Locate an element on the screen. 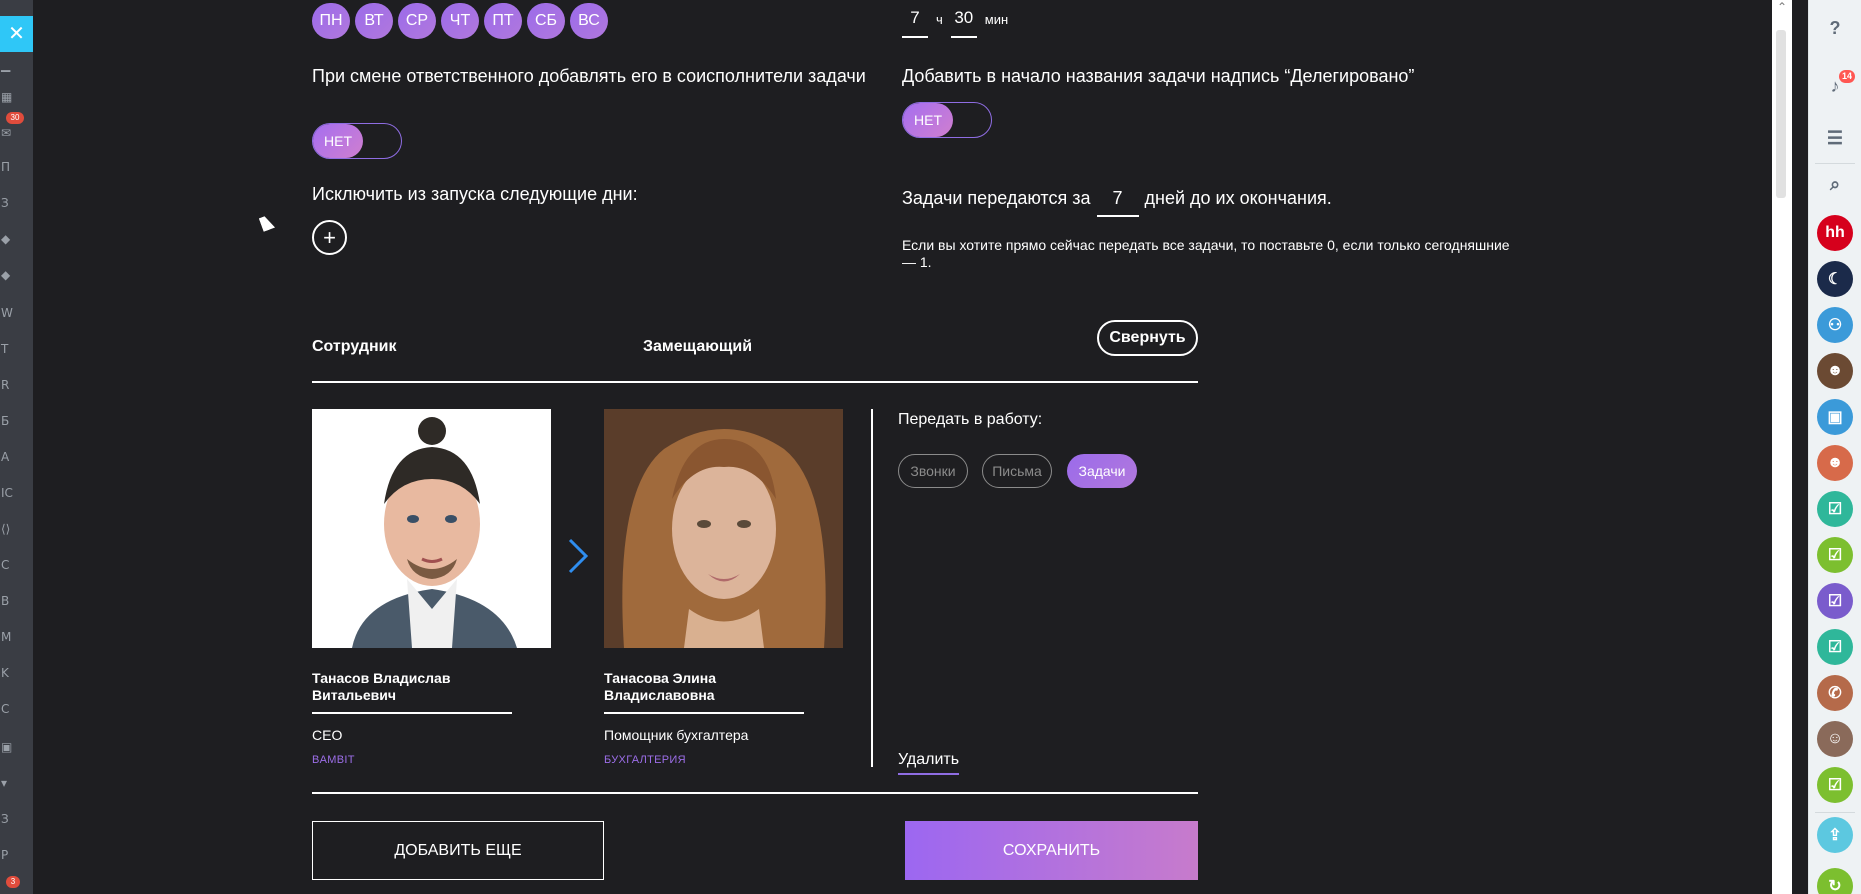 This screenshot has width=1861, height=894. chip-tasks: Задачи is located at coordinates (1102, 471).